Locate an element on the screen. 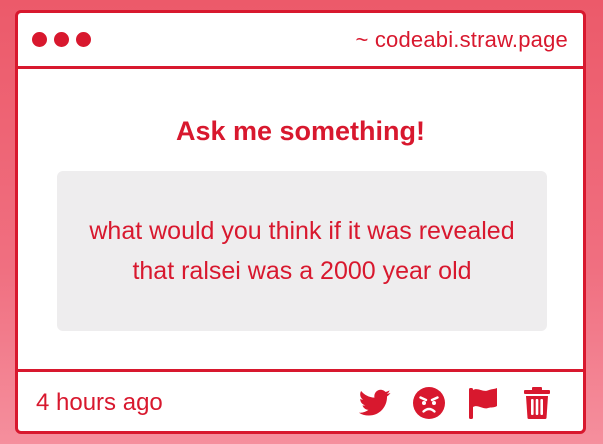  angry-face-icon is located at coordinates (429, 403).